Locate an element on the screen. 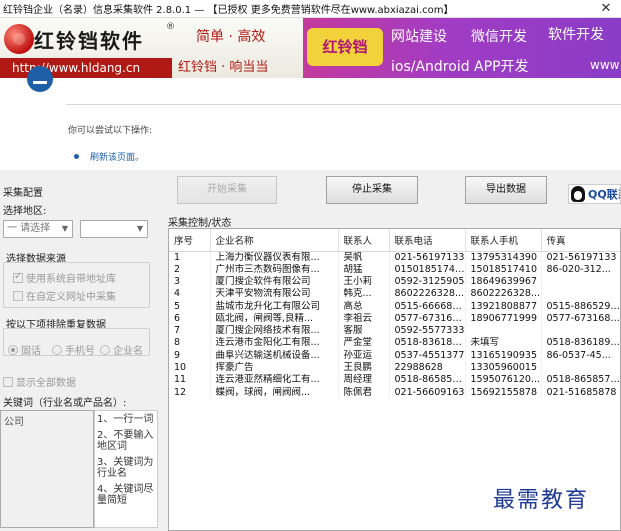 This screenshot has height=531, width=621. keyword-label: 关键词（行业名或产品名）: is located at coordinates (65, 403).